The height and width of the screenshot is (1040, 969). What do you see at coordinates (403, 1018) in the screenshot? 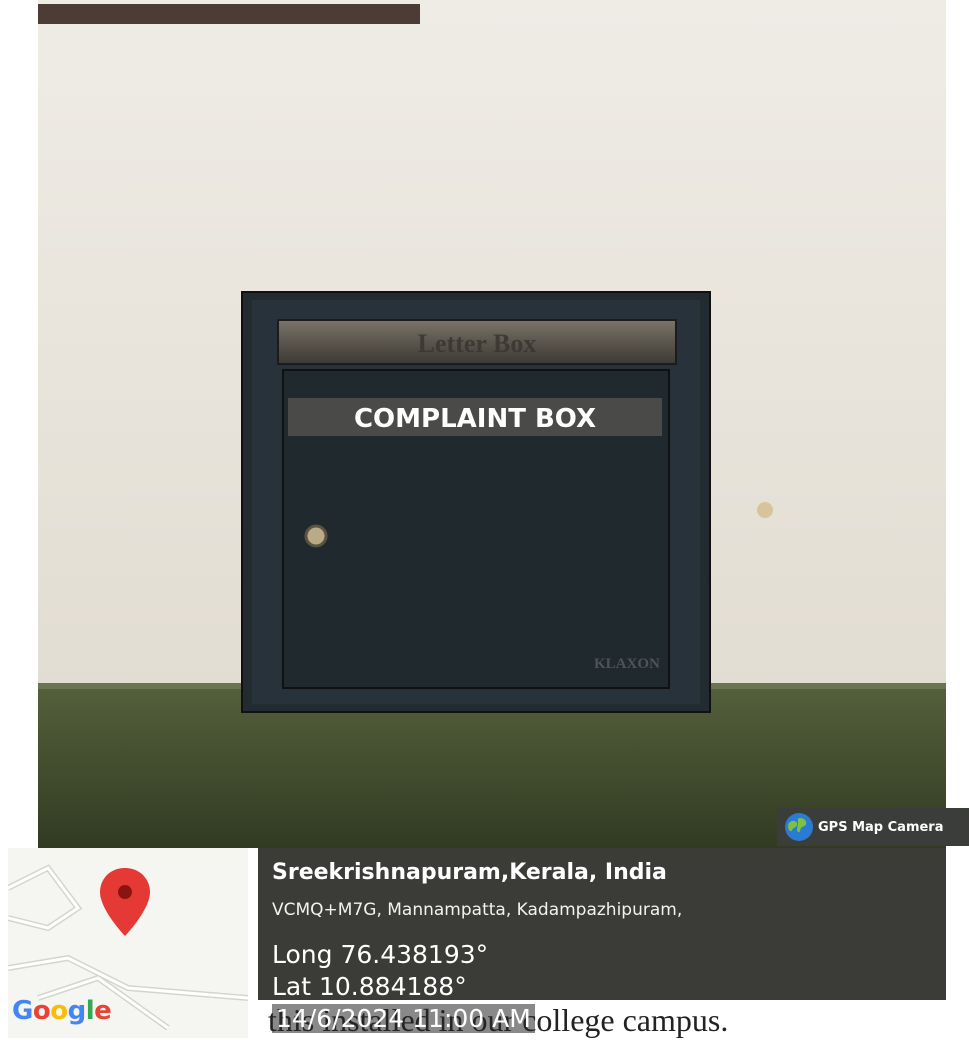
I see `timestamp: 14/6/2024 11:00 AM` at bounding box center [403, 1018].